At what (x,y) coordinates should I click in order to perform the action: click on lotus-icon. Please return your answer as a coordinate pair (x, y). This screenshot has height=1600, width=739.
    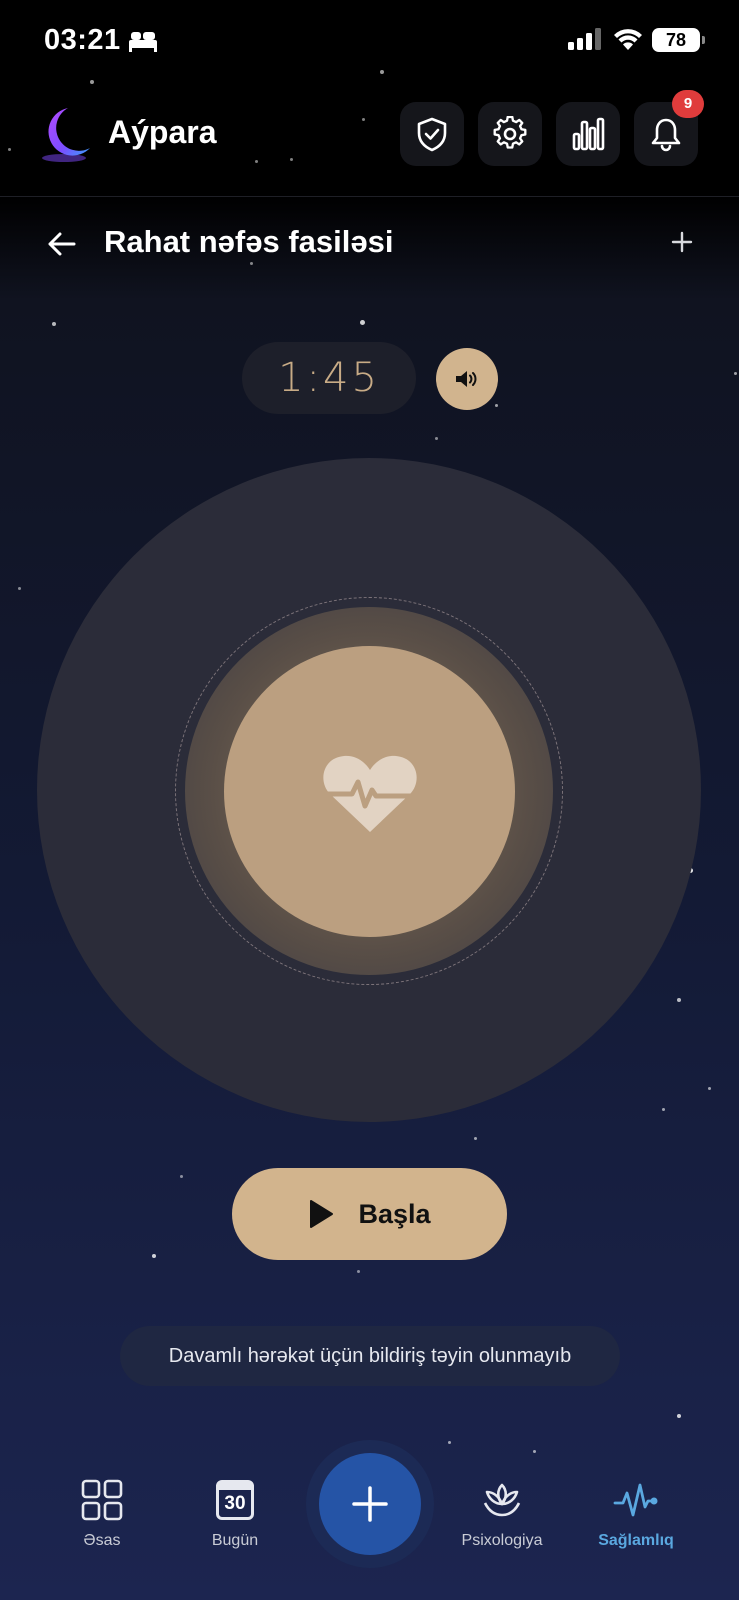
    Looking at the image, I should click on (502, 1500).